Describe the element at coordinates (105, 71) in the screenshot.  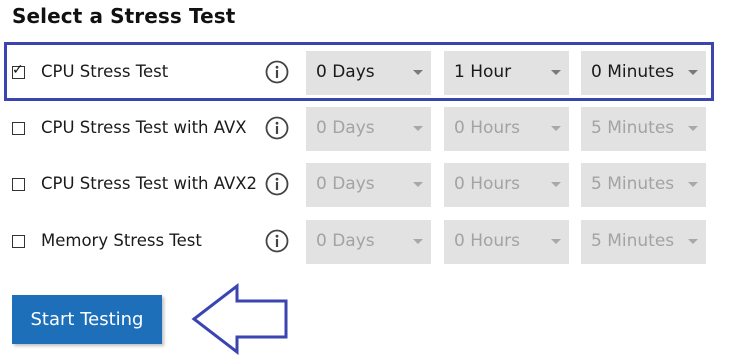
I see `test-label: CPU Stress Test` at that location.